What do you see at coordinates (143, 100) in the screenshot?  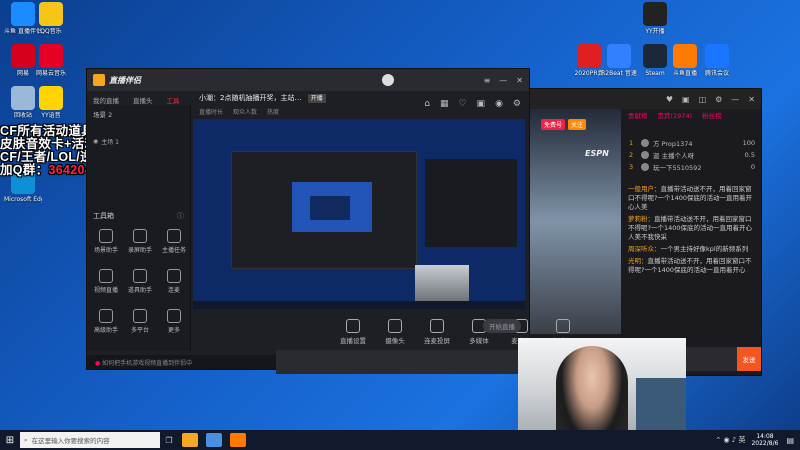 I see `tab-live-head: 直播头` at bounding box center [143, 100].